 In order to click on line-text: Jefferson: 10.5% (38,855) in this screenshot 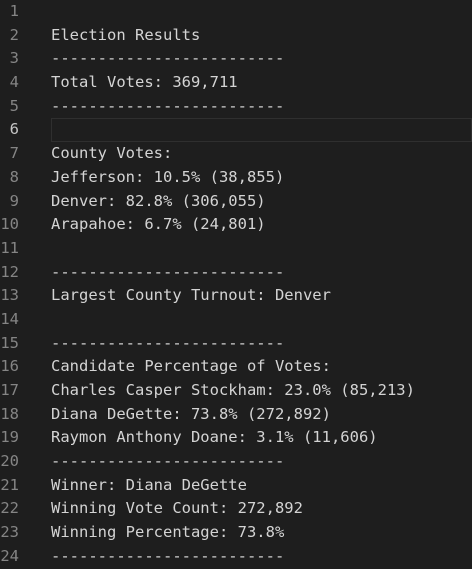, I will do `click(168, 176)`.